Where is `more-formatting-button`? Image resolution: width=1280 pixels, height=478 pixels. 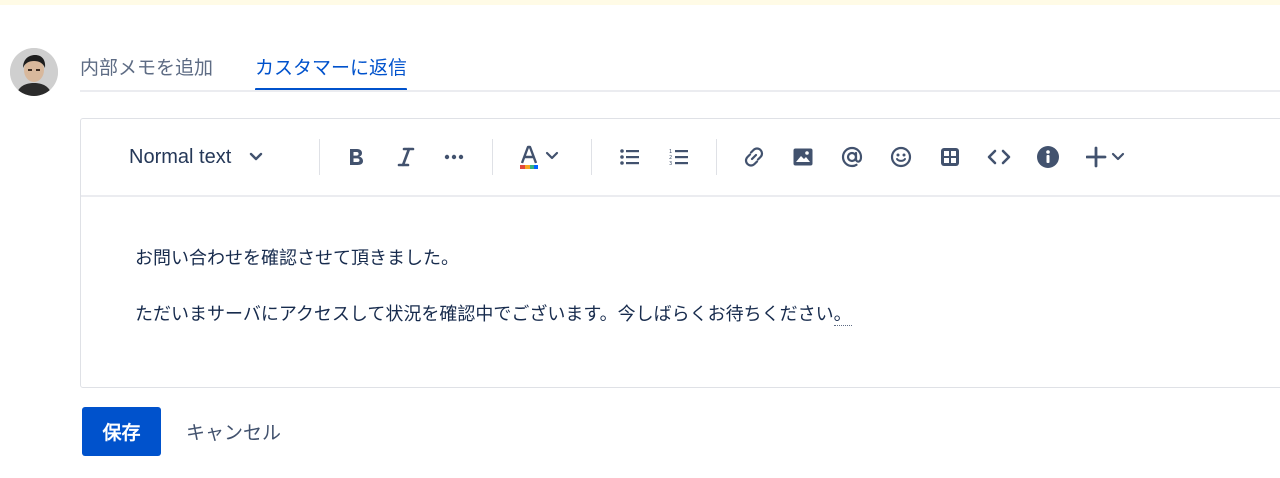 more-formatting-button is located at coordinates (454, 157).